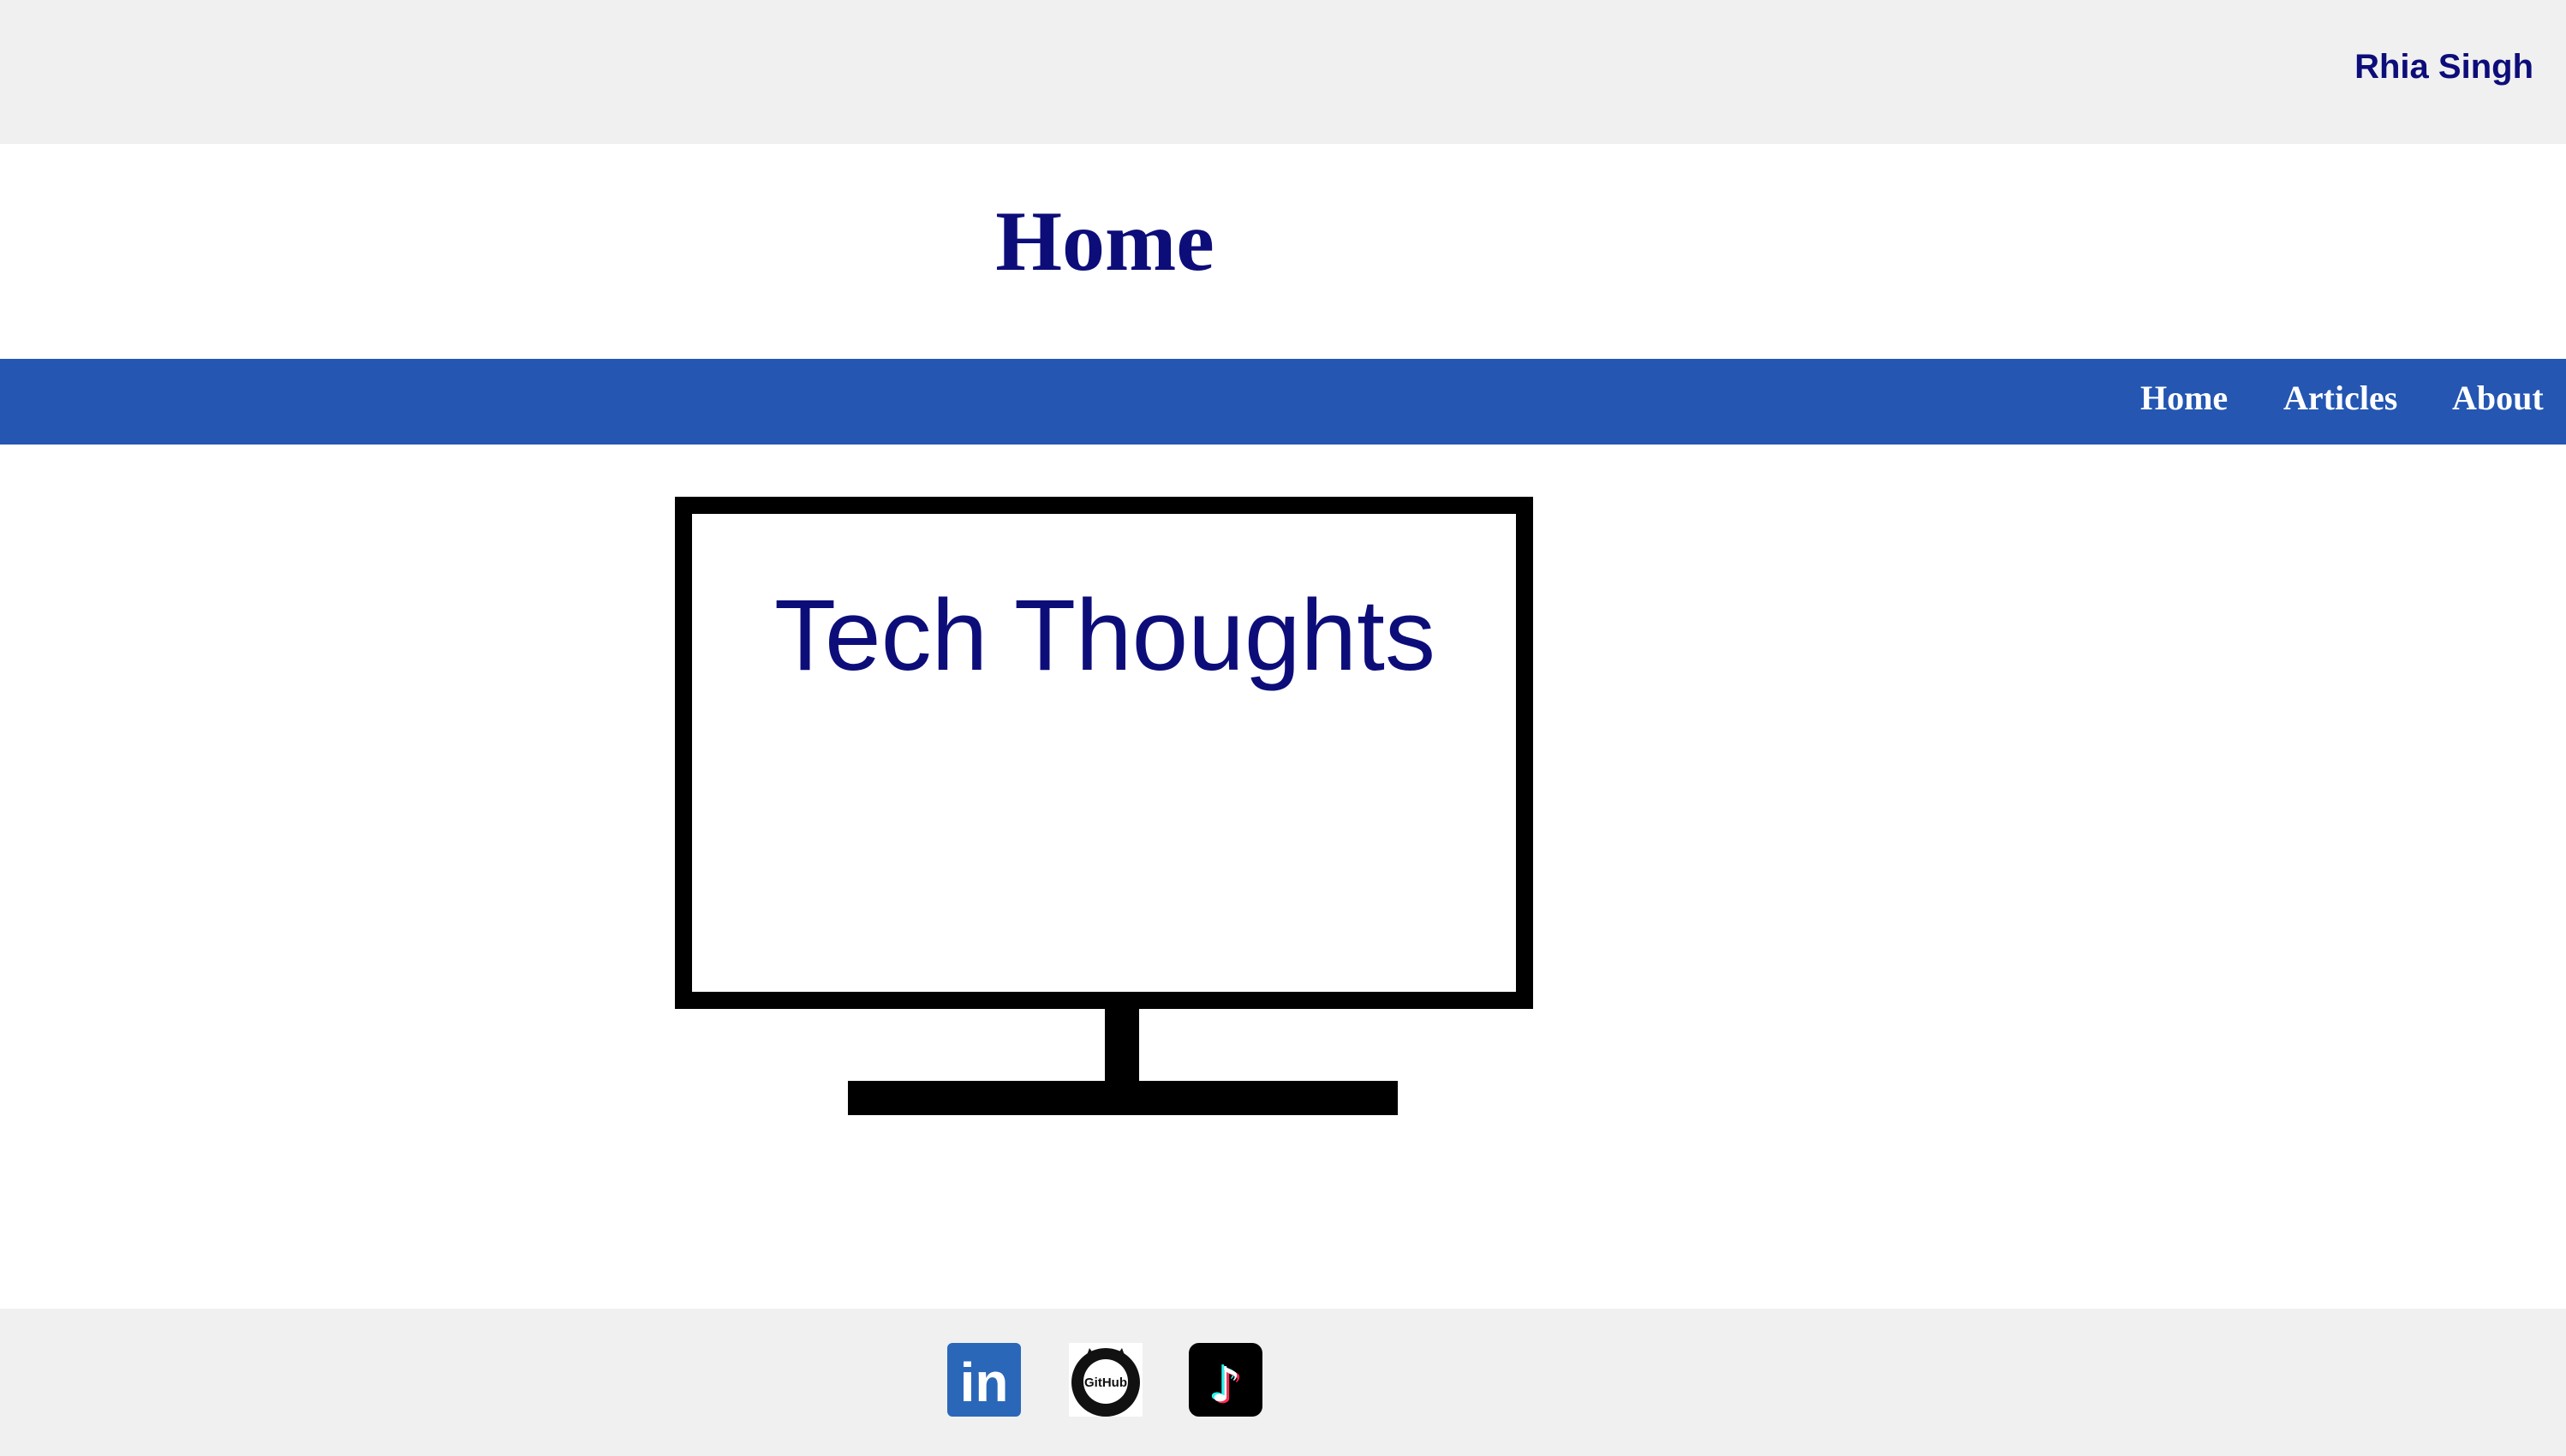  I want to click on github-link: GitHub, so click(1106, 1380).